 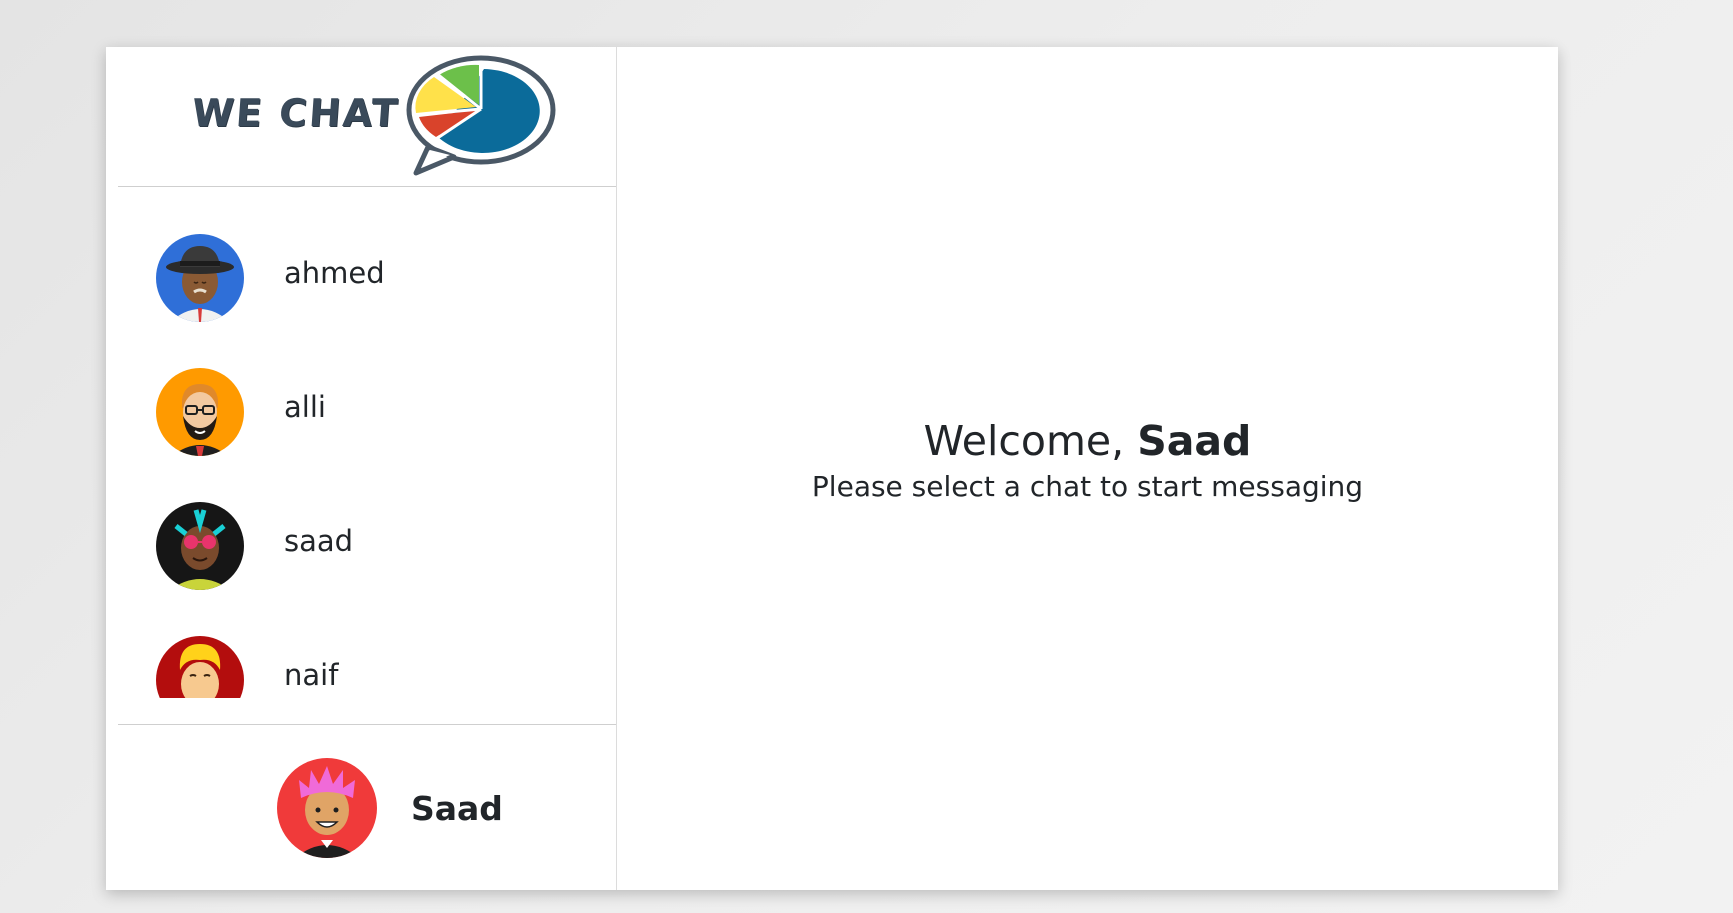 I want to click on current-user-name: Saad, so click(x=457, y=808).